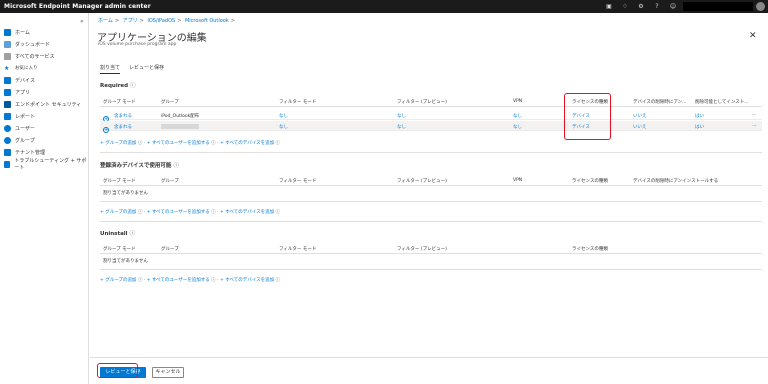 The height and width of the screenshot is (384, 768). What do you see at coordinates (105, 21) in the screenshot?
I see `breadcrumb-home: ホーム` at bounding box center [105, 21].